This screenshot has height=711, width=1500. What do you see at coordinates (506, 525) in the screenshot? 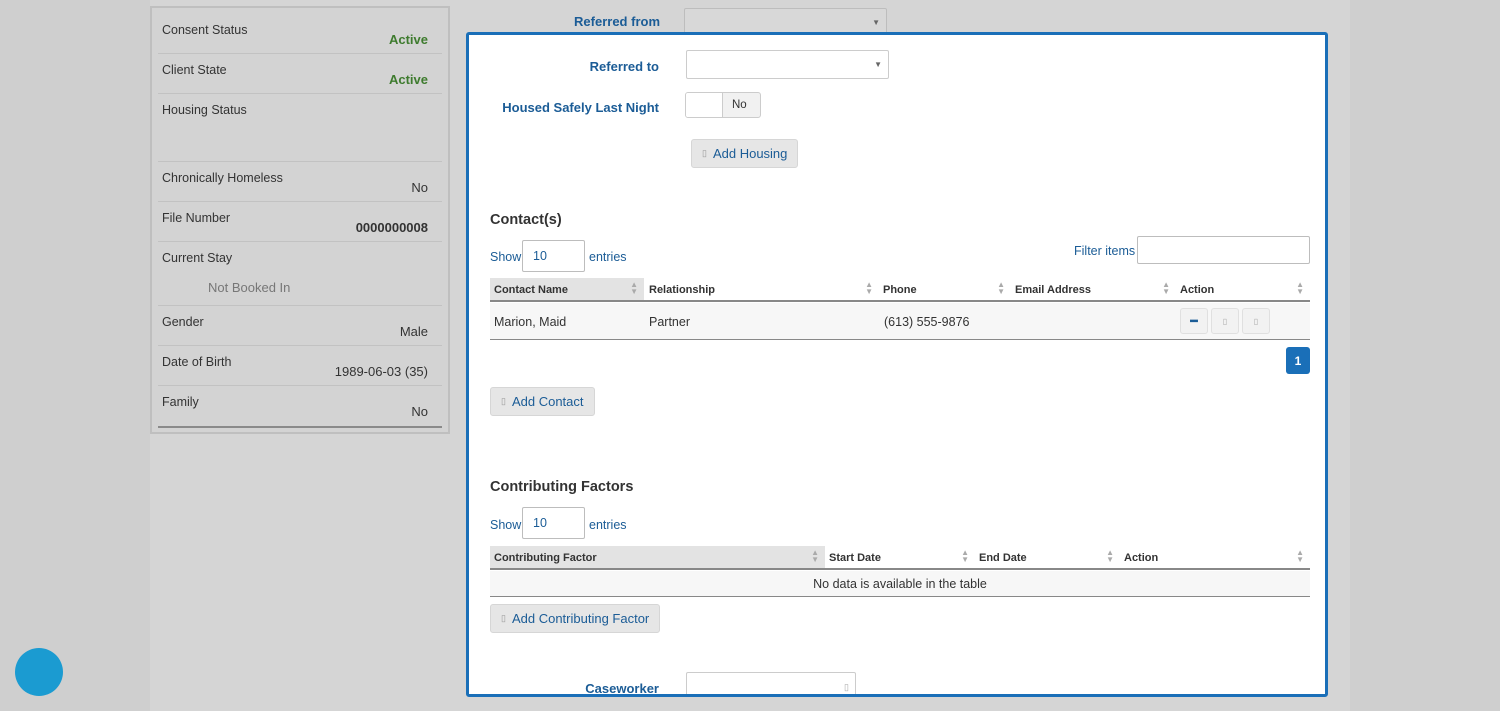
I see `factors-show-label: Show` at bounding box center [506, 525].